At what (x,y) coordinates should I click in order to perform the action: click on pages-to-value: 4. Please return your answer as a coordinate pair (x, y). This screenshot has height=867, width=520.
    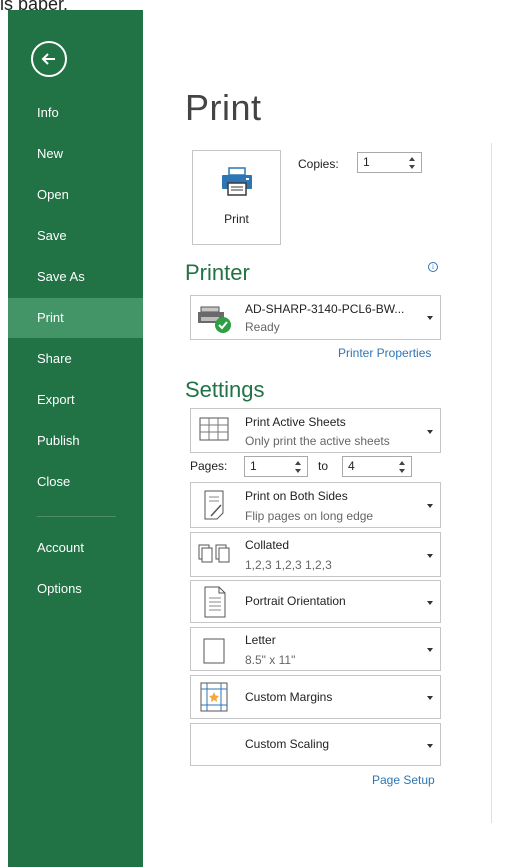
    Looking at the image, I should click on (351, 466).